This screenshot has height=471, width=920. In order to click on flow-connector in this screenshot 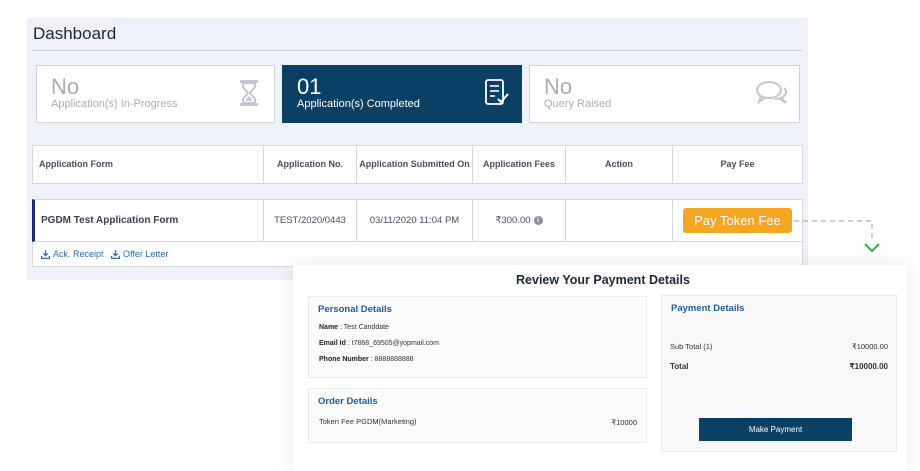, I will do `click(837, 236)`.